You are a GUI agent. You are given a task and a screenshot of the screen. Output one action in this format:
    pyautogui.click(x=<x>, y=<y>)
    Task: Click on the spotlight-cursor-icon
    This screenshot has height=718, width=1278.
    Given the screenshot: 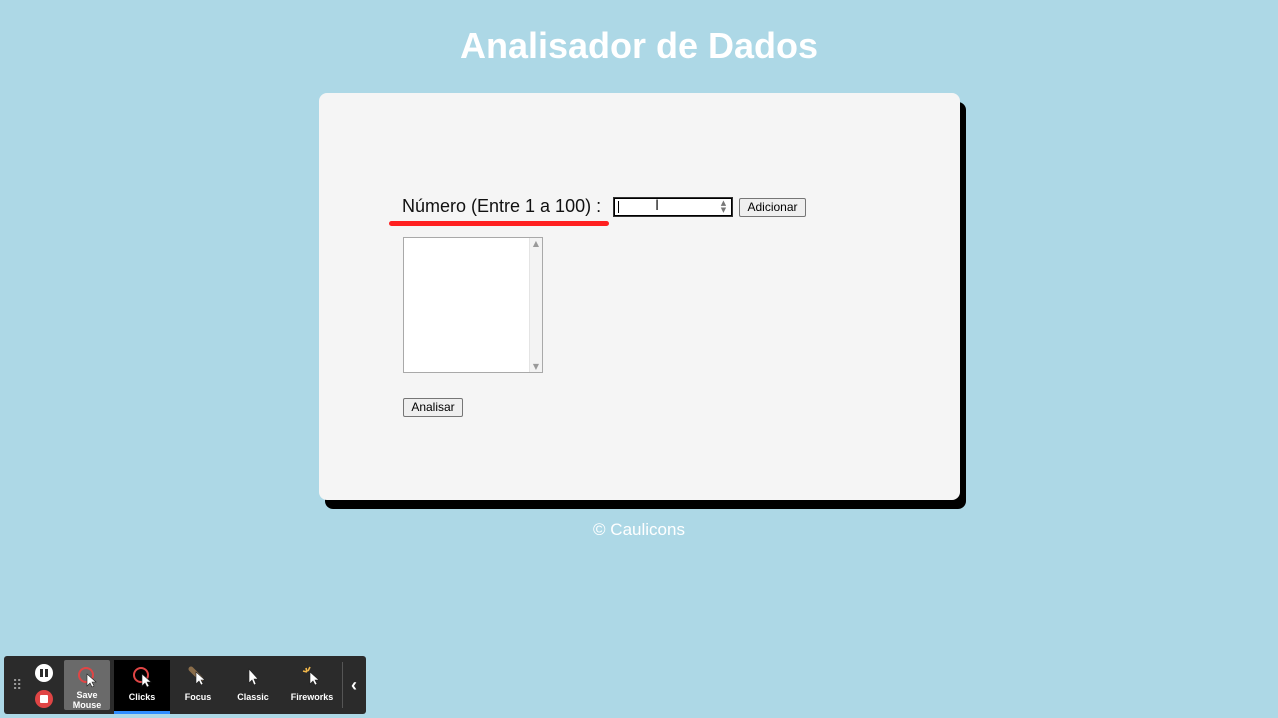 What is the action you would take?
    pyautogui.click(x=197, y=676)
    